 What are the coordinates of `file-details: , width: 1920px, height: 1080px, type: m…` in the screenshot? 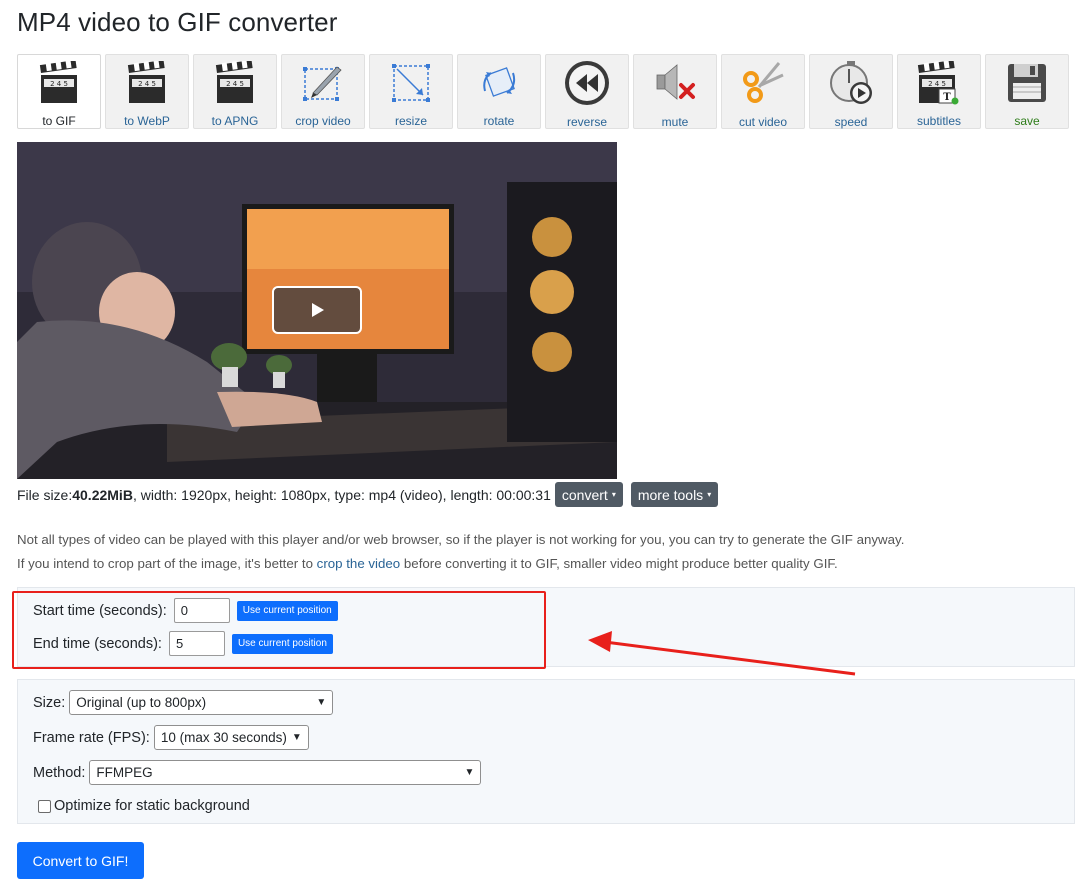 It's located at (341, 494).